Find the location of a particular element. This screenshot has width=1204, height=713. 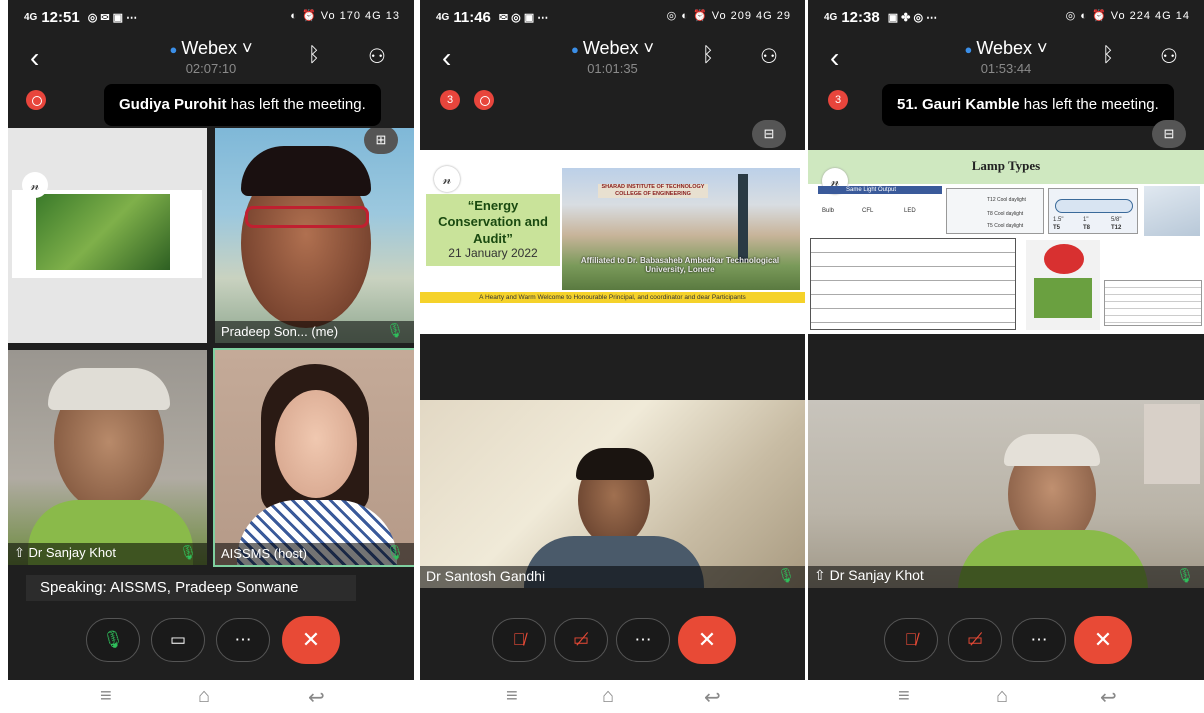

status-time: 12:51 is located at coordinates (60, 17).